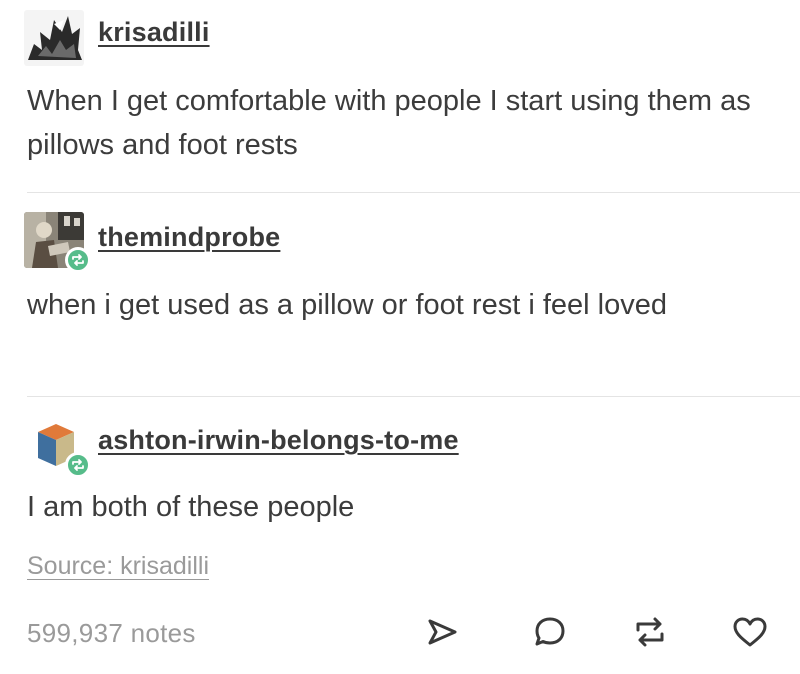 The width and height of the screenshot is (800, 674). Describe the element at coordinates (278, 440) in the screenshot. I see `username-ashton-irwin-belongs-to-me: ashton-irwin-belongs-to-me` at that location.